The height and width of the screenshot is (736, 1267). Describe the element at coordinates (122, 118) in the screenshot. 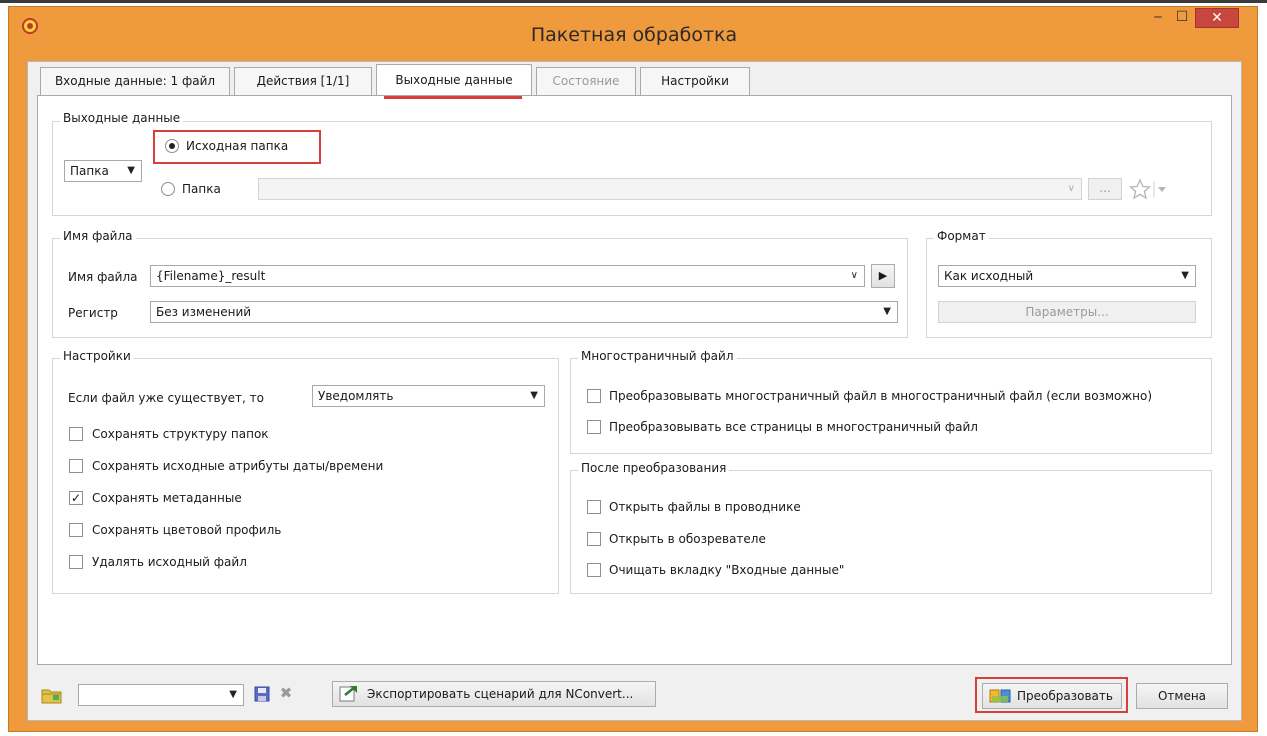

I see `output-group-label: Выходные данные` at that location.